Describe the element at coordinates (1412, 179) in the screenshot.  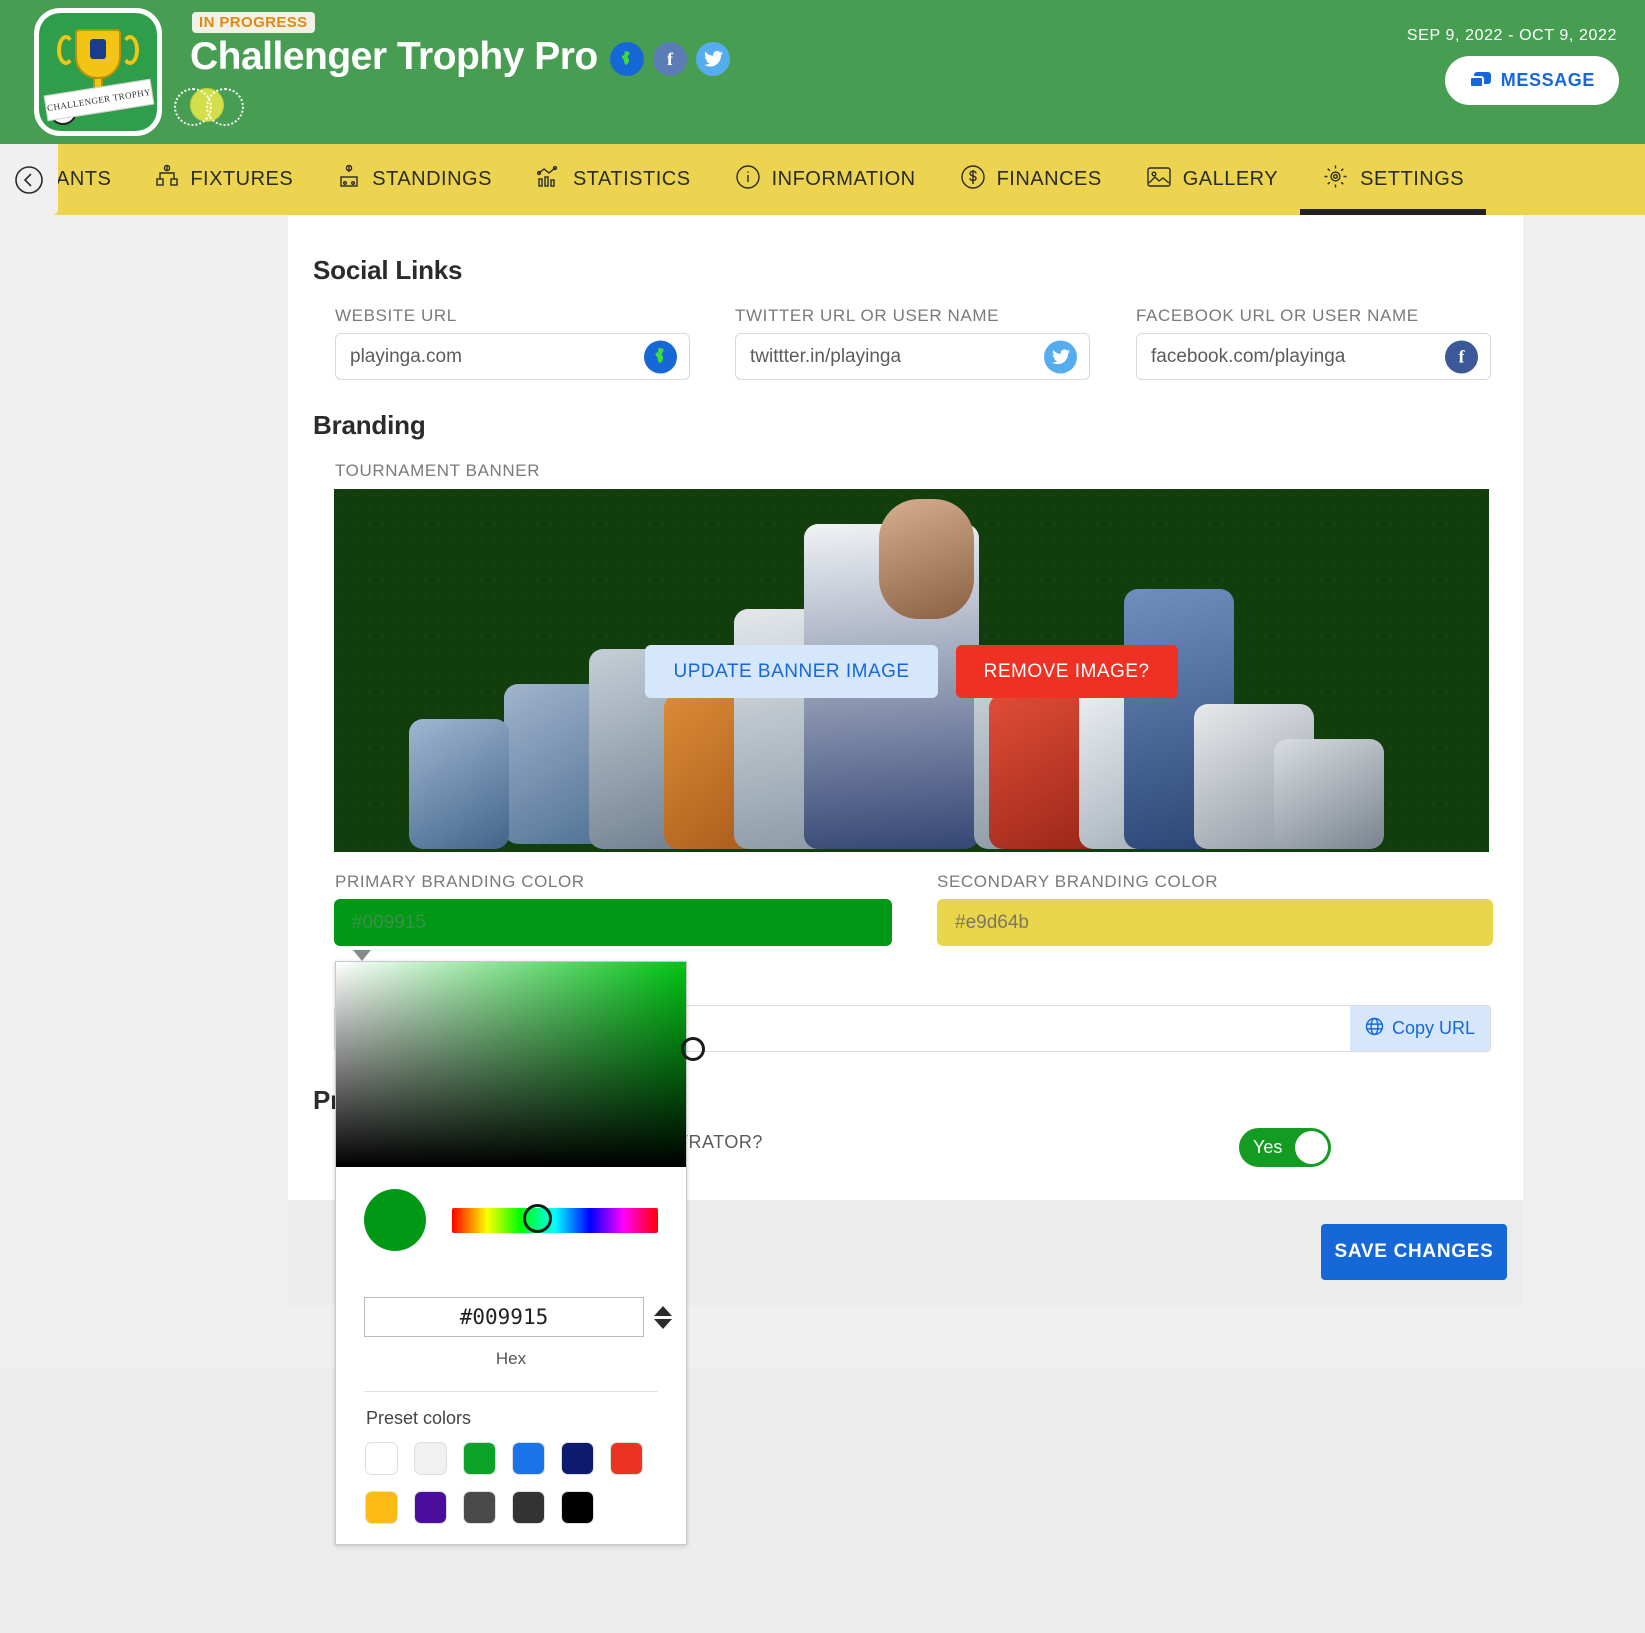
I see `tab-label: SETTINGS` at that location.